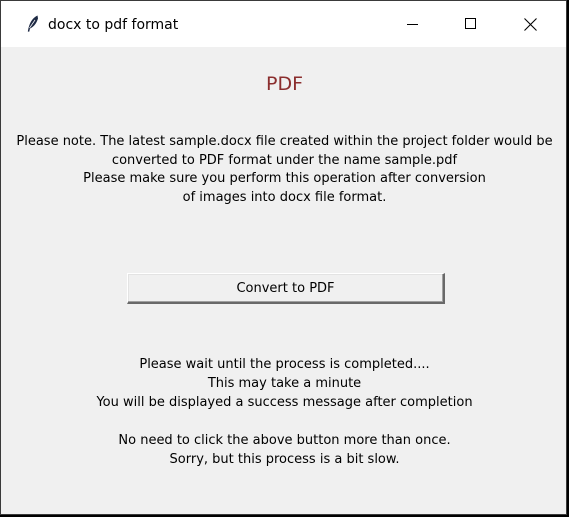 The image size is (569, 517). I want to click on convert-to-pdf-button: Convert to PDF, so click(286, 288).